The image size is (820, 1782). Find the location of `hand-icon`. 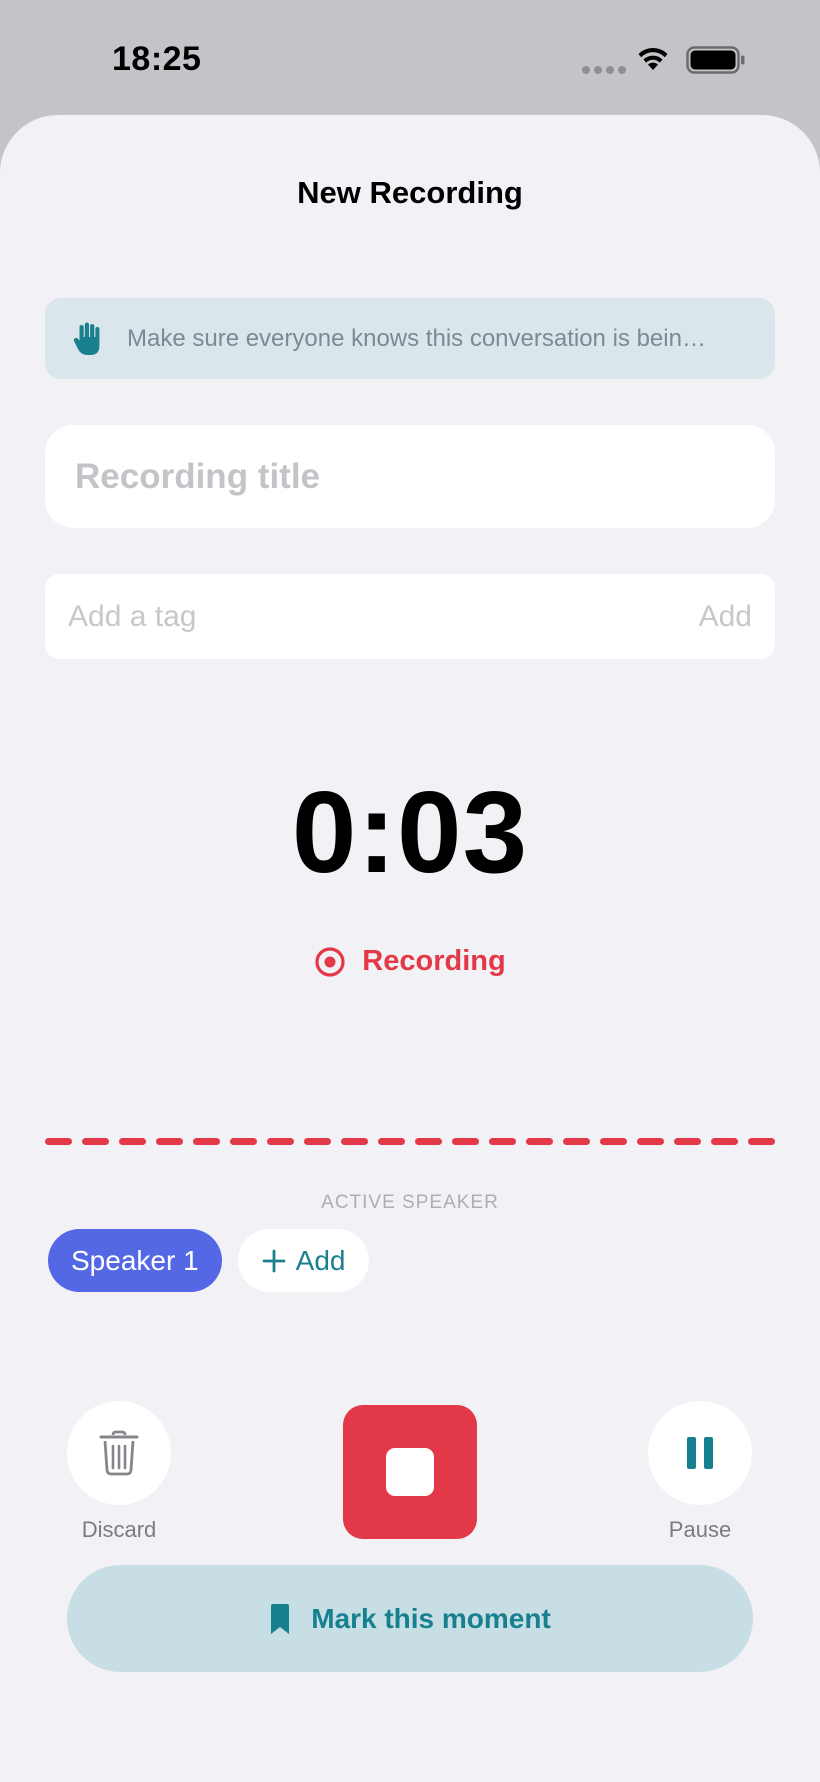

hand-icon is located at coordinates (88, 339).